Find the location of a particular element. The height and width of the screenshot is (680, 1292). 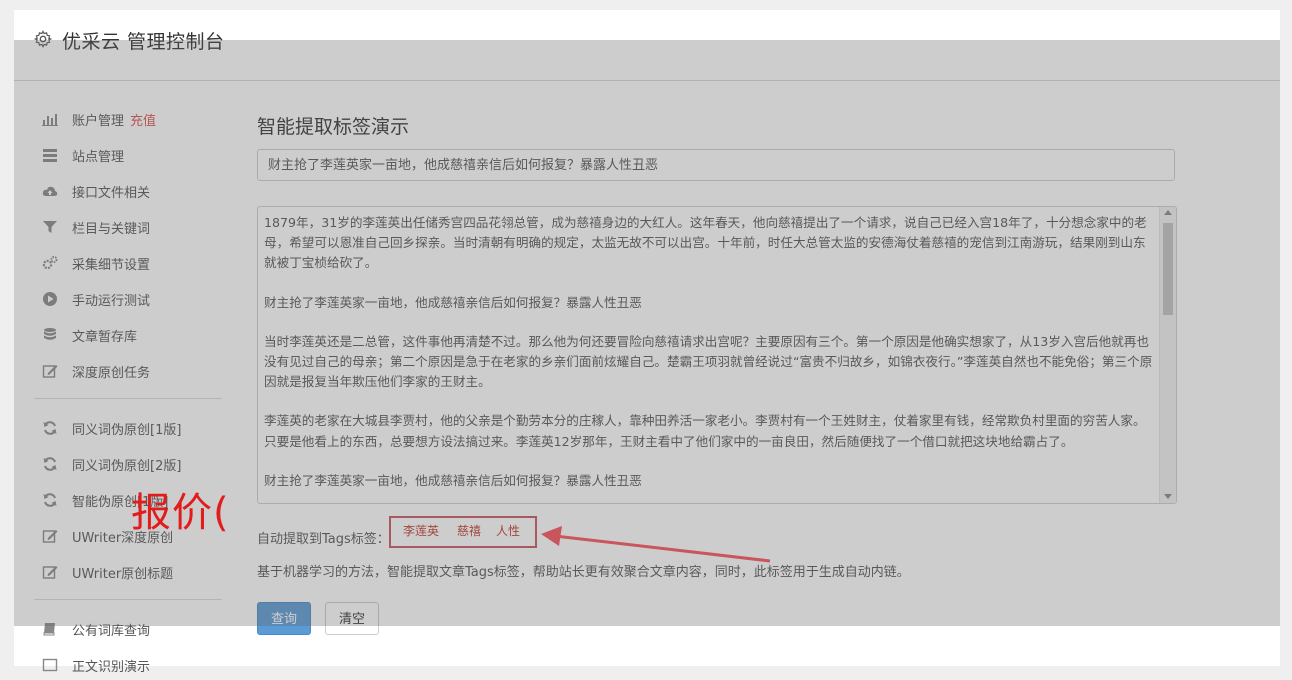

sidebar-item-manual-run: 手动运行测试 is located at coordinates (142, 299).